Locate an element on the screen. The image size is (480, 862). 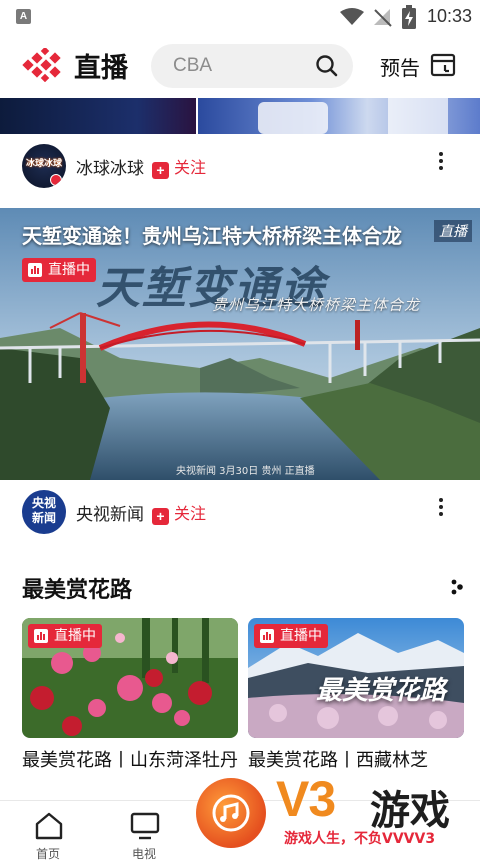
tv-icon is located at coordinates (145, 826).